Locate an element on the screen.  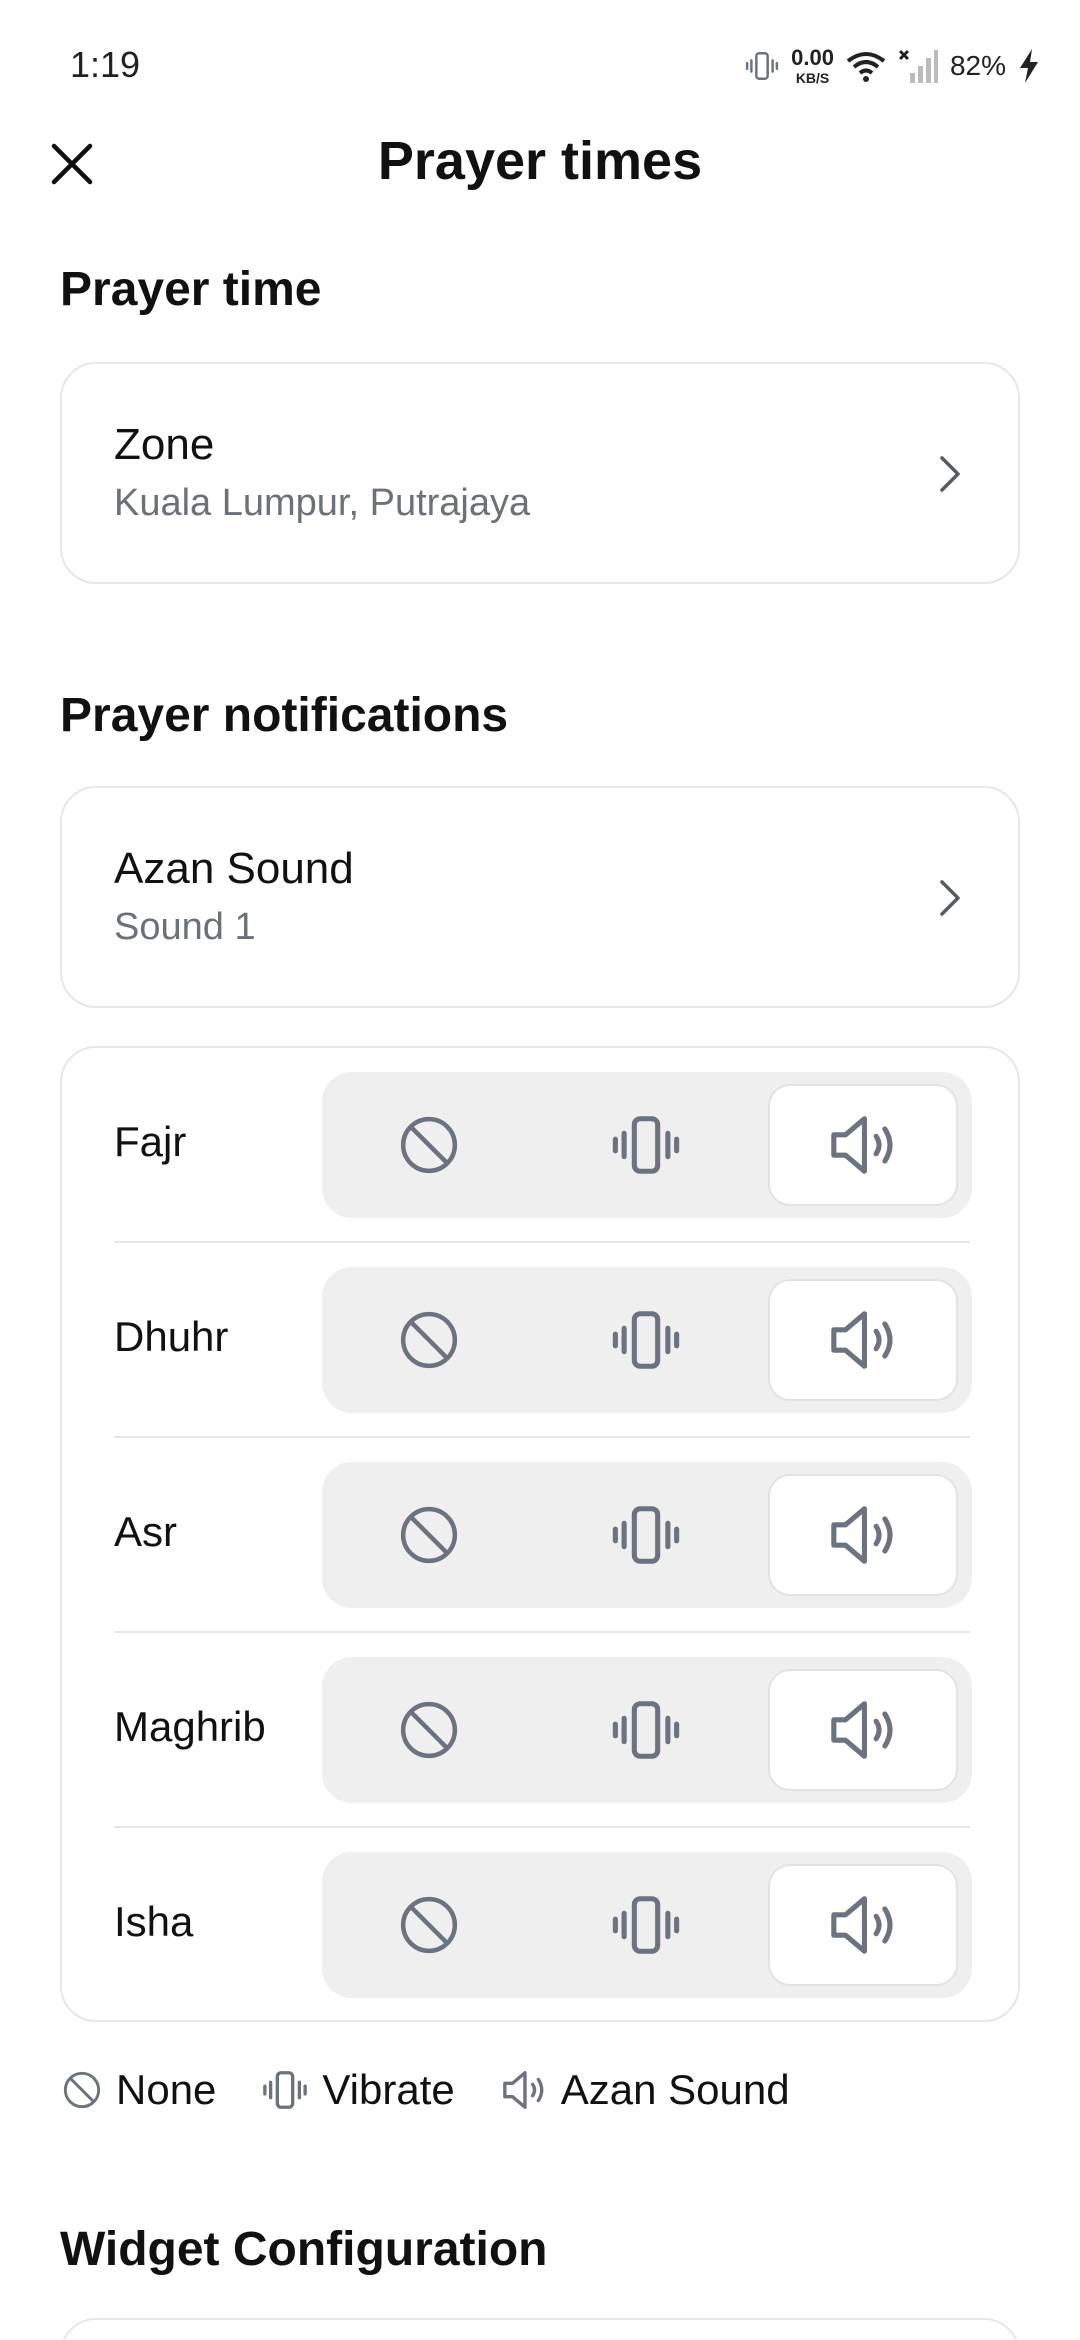
status-time: 1:19 is located at coordinates (105, 64).